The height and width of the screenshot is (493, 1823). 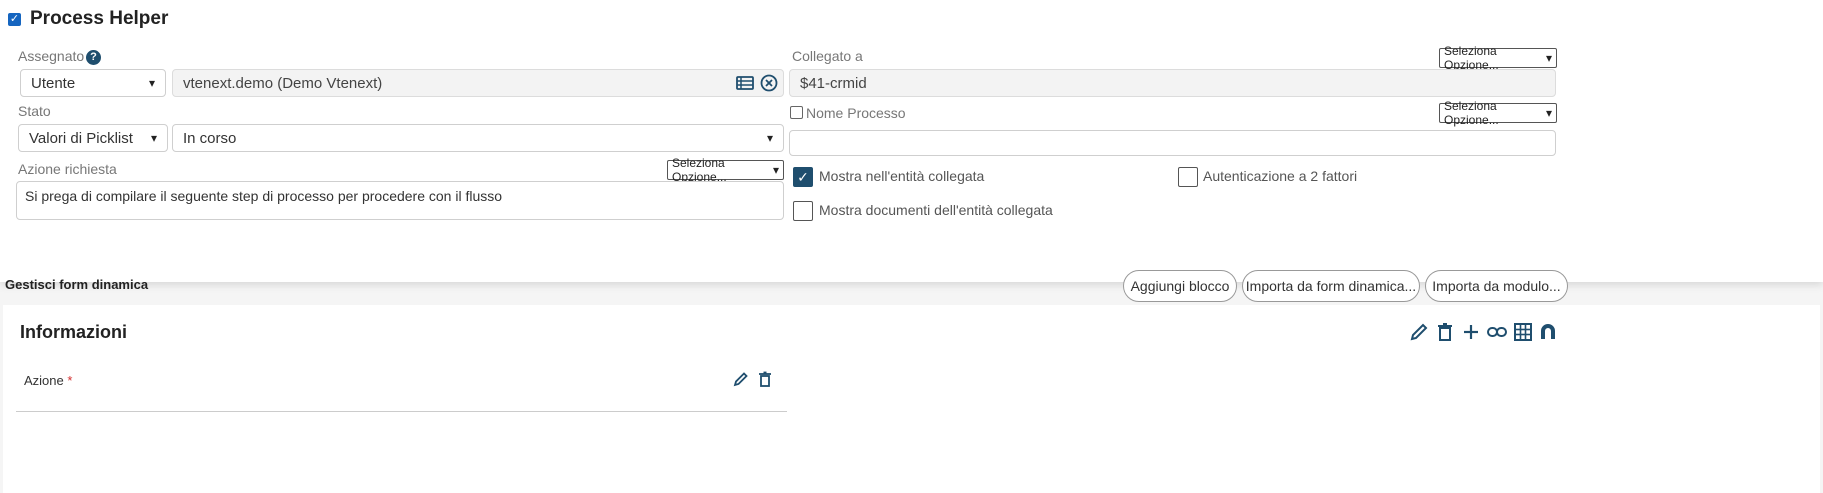 What do you see at coordinates (769, 83) in the screenshot?
I see `clear-icon` at bounding box center [769, 83].